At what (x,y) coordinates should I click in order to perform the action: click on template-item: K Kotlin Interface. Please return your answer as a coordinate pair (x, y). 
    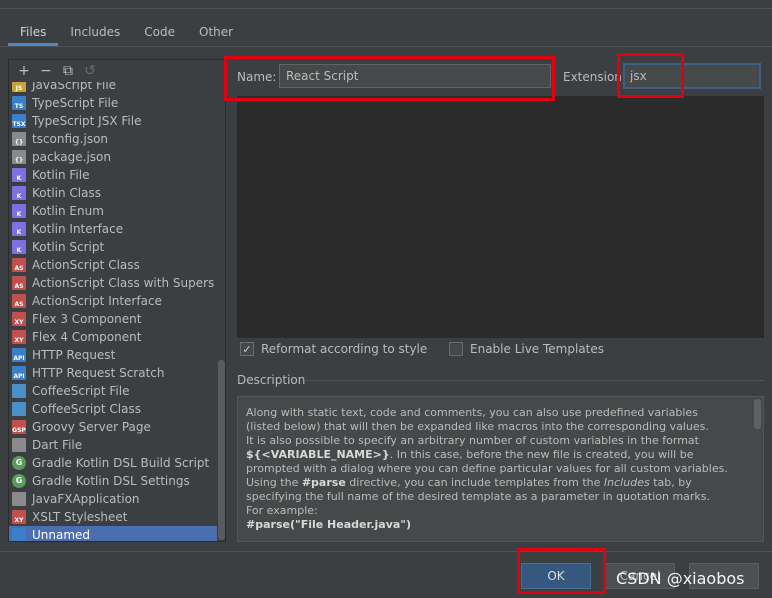
    Looking at the image, I should click on (113, 229).